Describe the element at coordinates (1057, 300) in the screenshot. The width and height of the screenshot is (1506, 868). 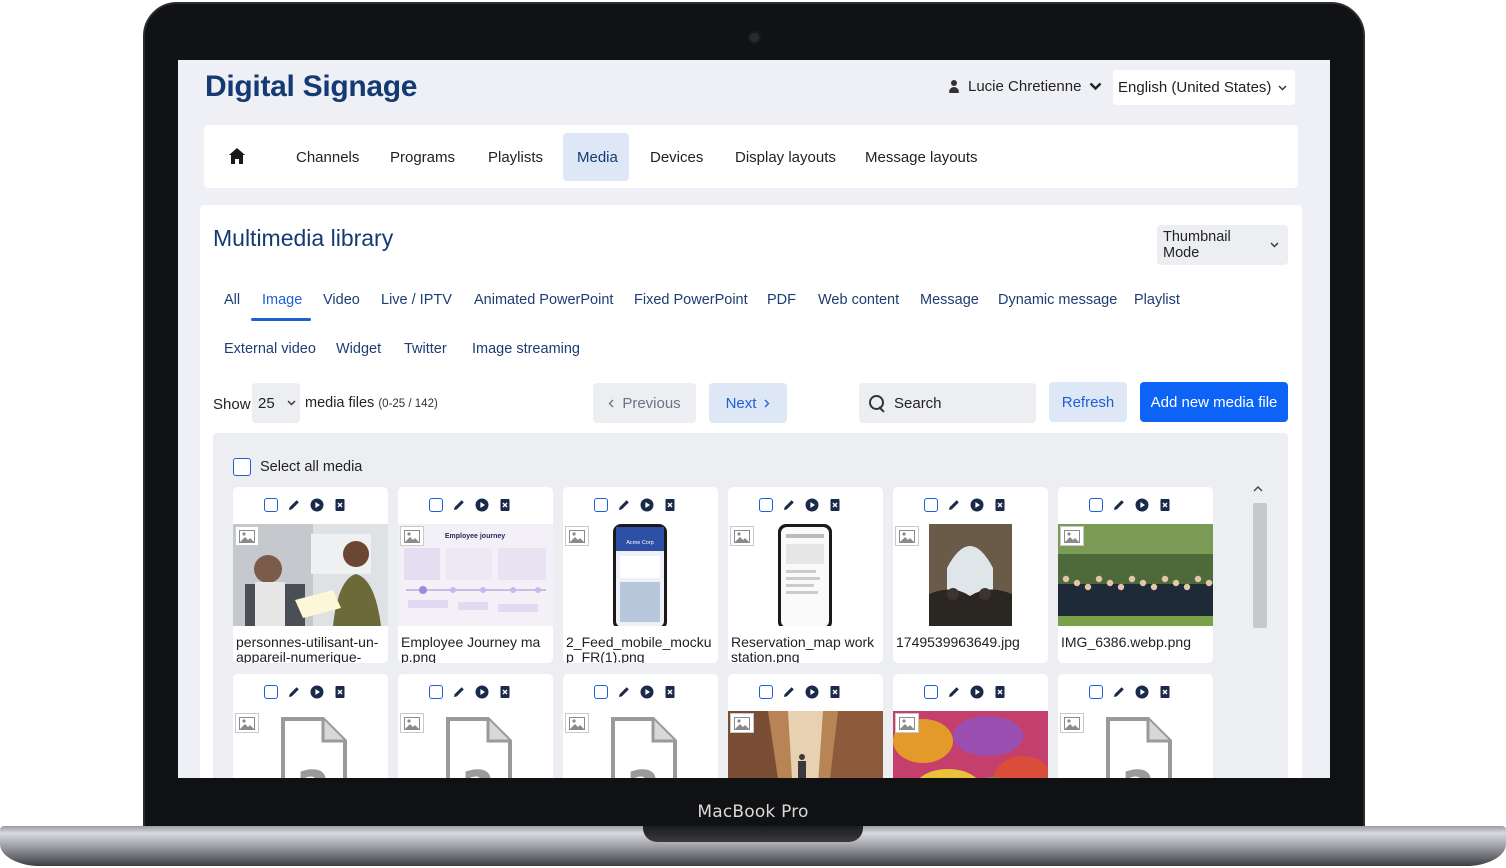
I see `tab-dynamic-message: Dynamic message` at that location.